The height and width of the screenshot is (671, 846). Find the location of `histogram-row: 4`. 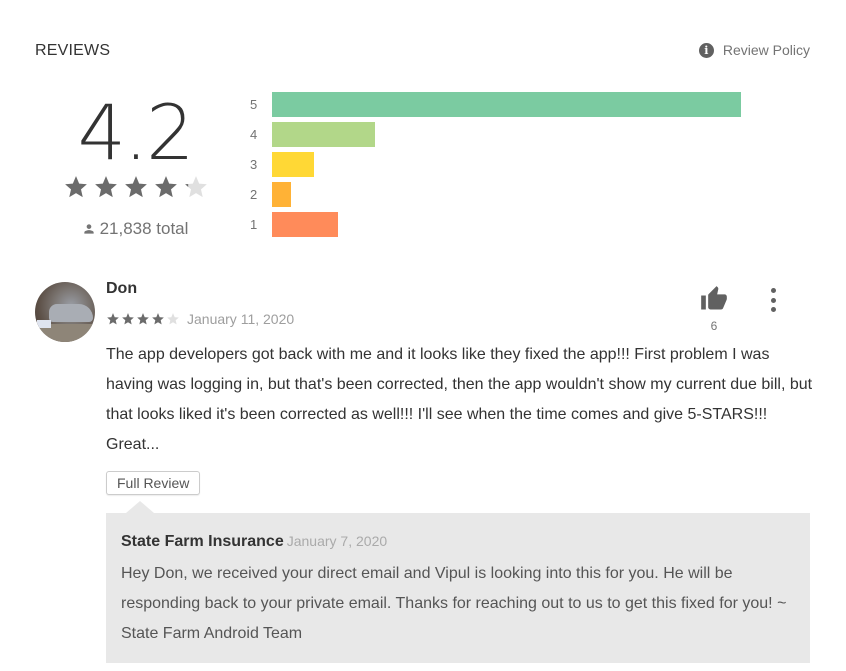

histogram-row: 4 is located at coordinates (500, 134).